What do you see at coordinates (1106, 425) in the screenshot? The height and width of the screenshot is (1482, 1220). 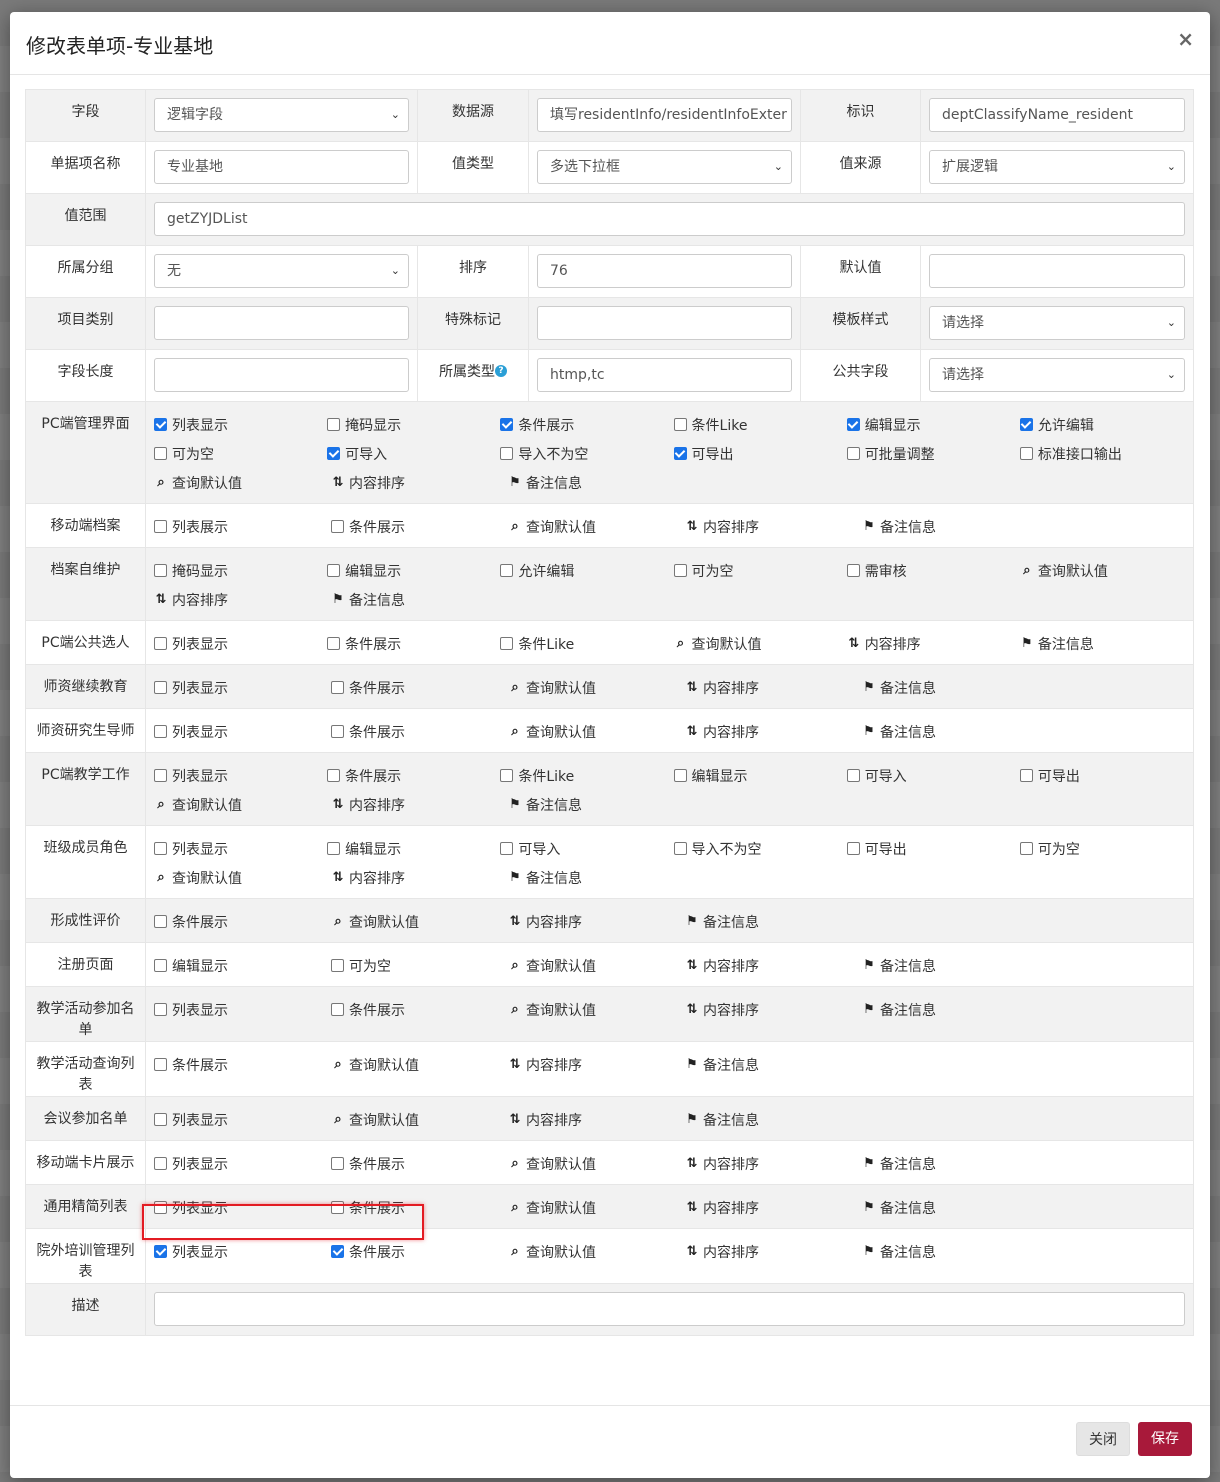 I see `option-checkbox: 允许编辑` at bounding box center [1106, 425].